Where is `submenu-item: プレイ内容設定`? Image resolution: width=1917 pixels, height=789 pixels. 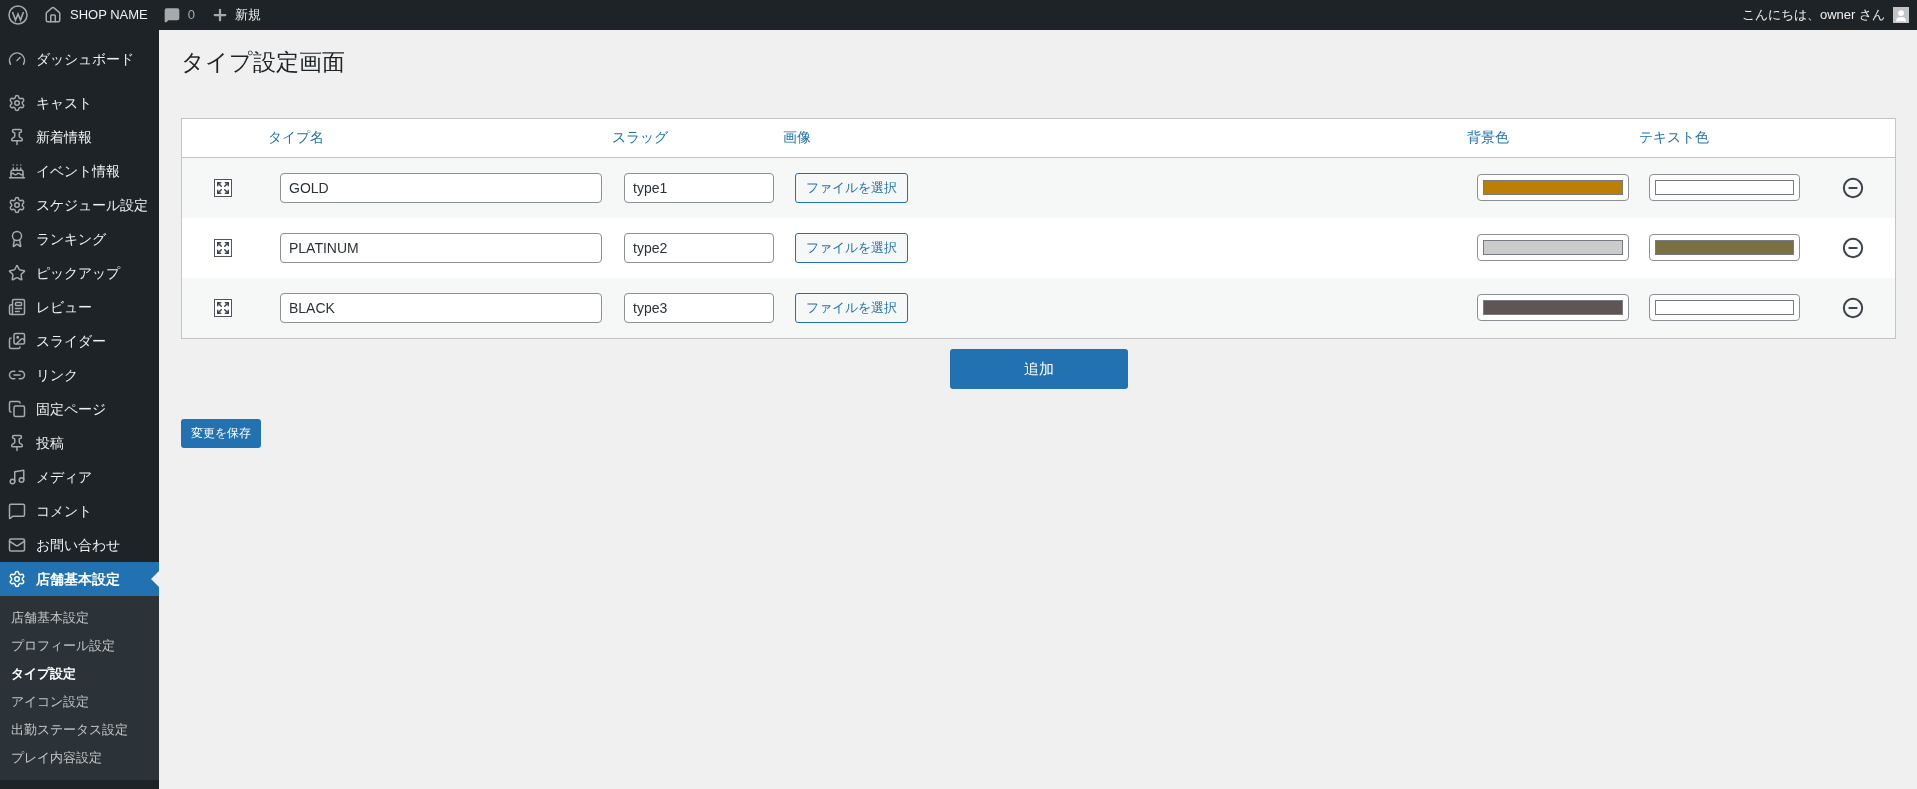 submenu-item: プレイ内容設定 is located at coordinates (79, 758).